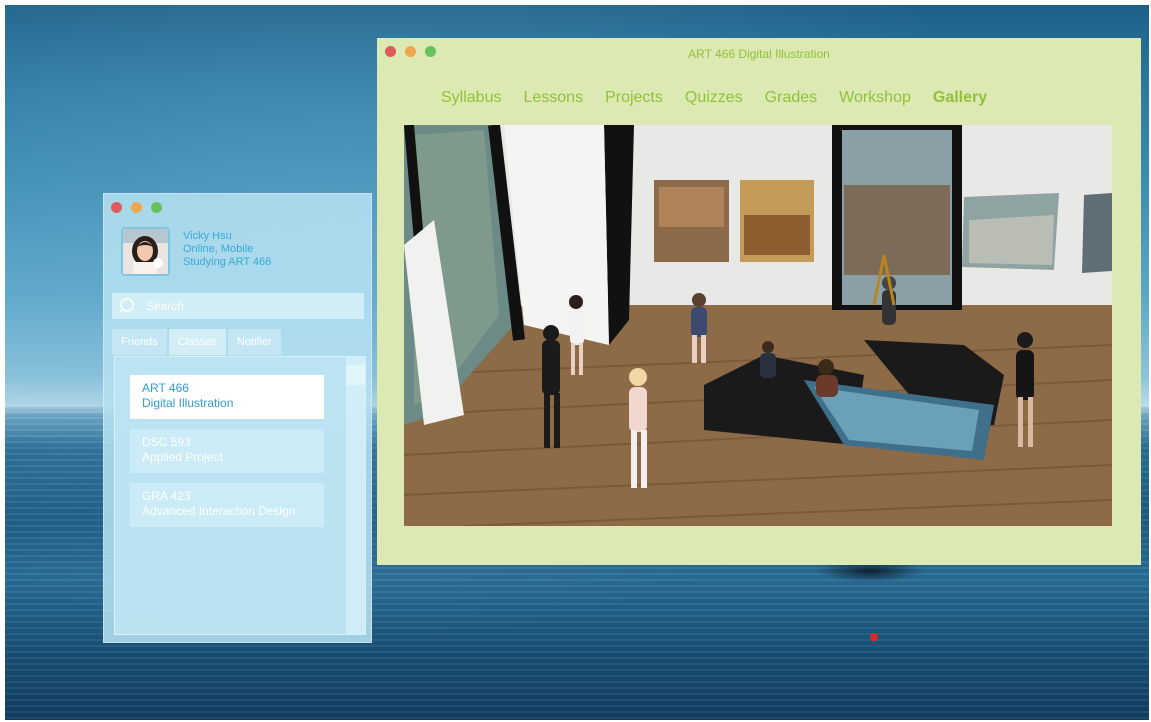 This screenshot has width=1151, height=722. I want to click on avatar, so click(145, 251).